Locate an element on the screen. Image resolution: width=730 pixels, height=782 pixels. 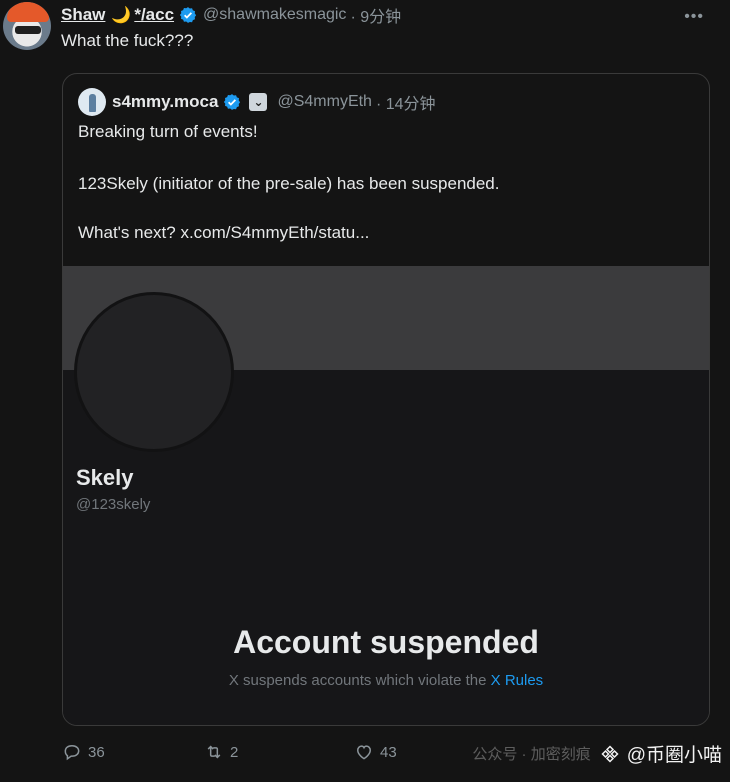
quoted-tweet-header: s4mmy.moca ⌄ @S4mmyEth · 14分钟 is located at coordinates (257, 102).